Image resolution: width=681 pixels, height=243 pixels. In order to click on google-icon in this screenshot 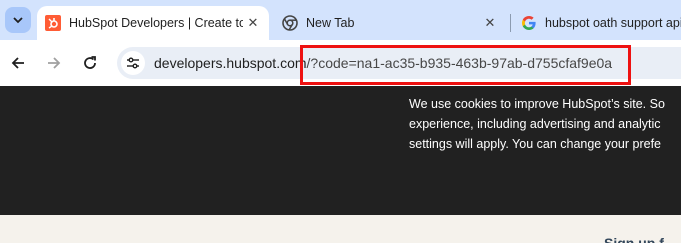, I will do `click(529, 23)`.